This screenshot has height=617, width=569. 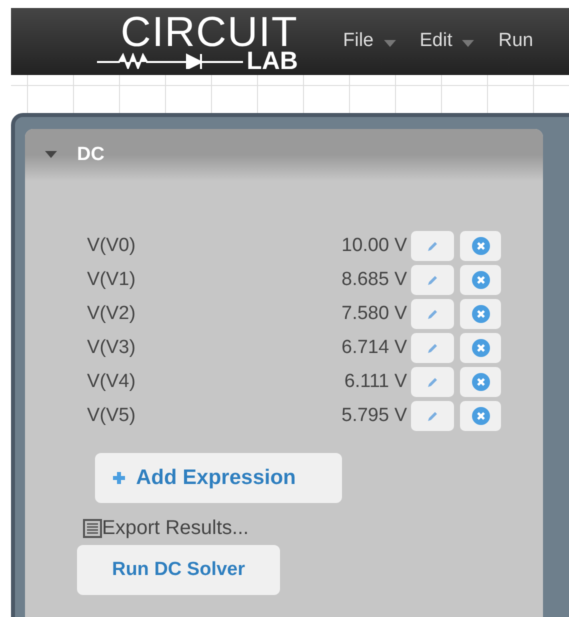 What do you see at coordinates (447, 41) in the screenshot?
I see `menu-item: Edit` at bounding box center [447, 41].